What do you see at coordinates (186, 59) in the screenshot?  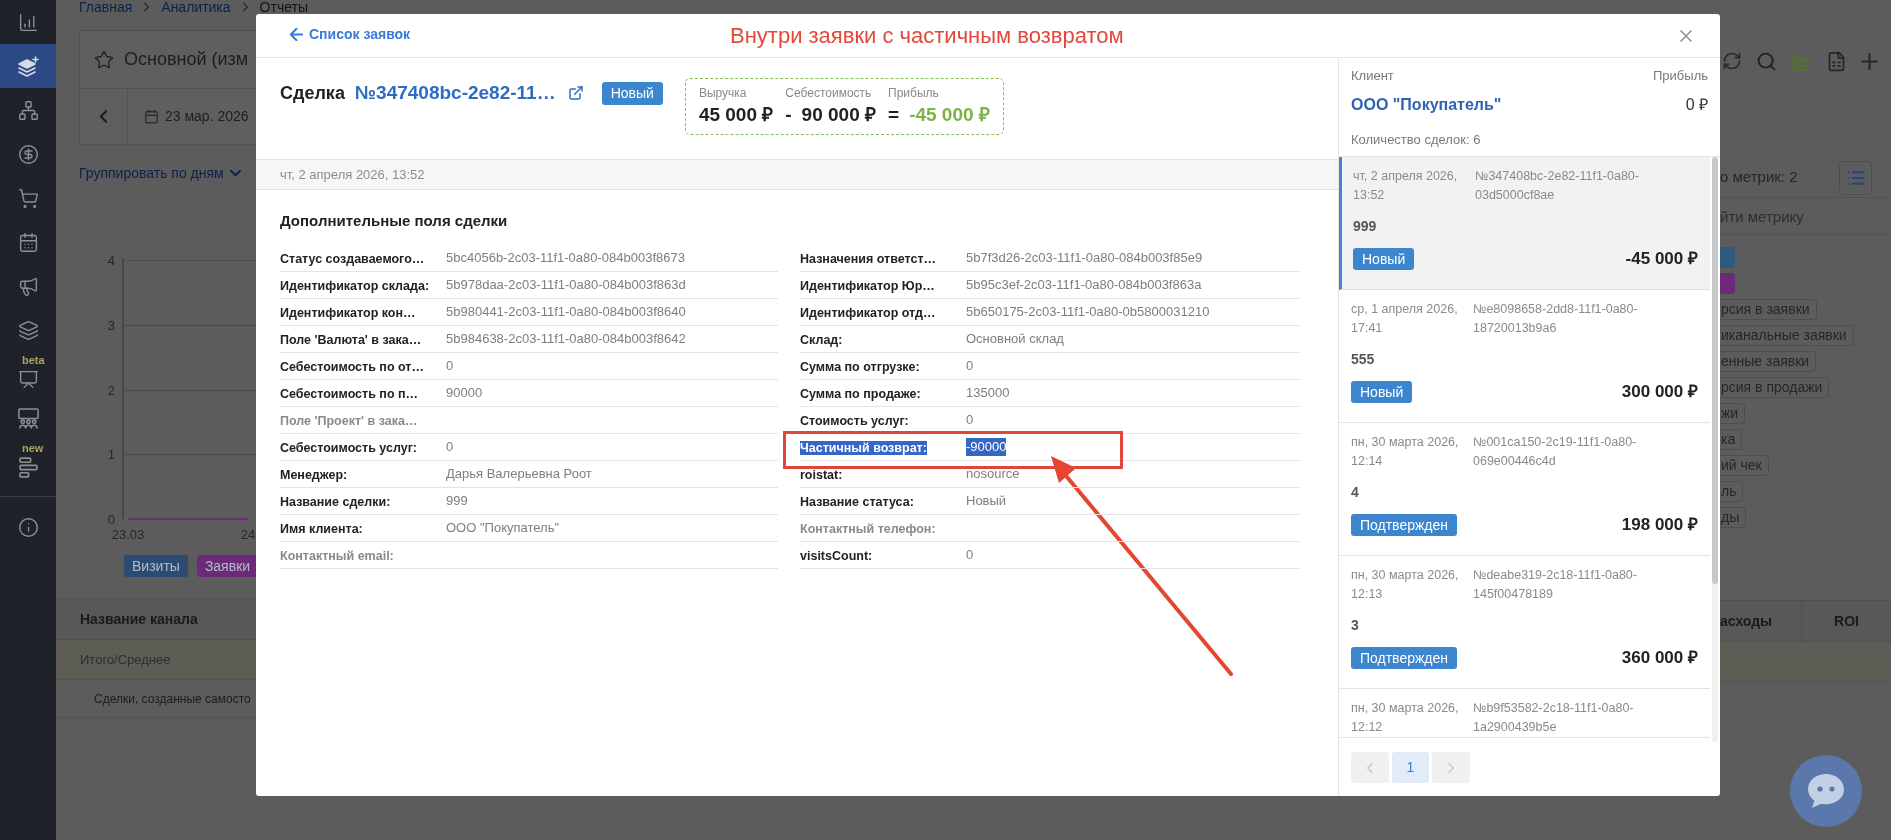 I see `report-title: Основной (изм` at bounding box center [186, 59].